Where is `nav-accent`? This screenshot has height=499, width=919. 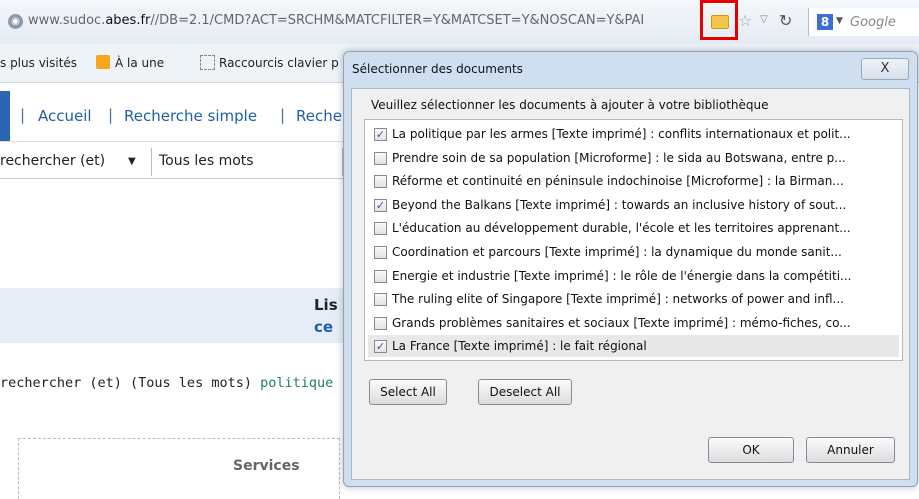 nav-accent is located at coordinates (5, 116).